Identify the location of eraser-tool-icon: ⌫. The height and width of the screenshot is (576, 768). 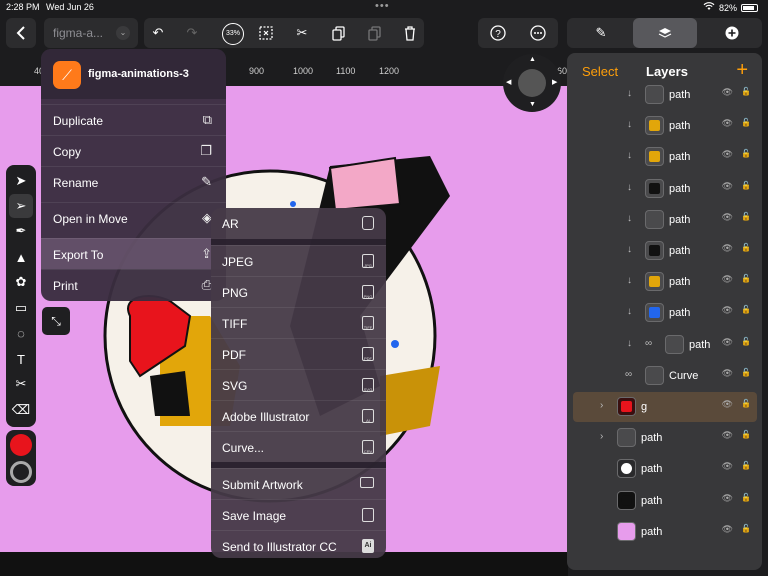
(21, 410).